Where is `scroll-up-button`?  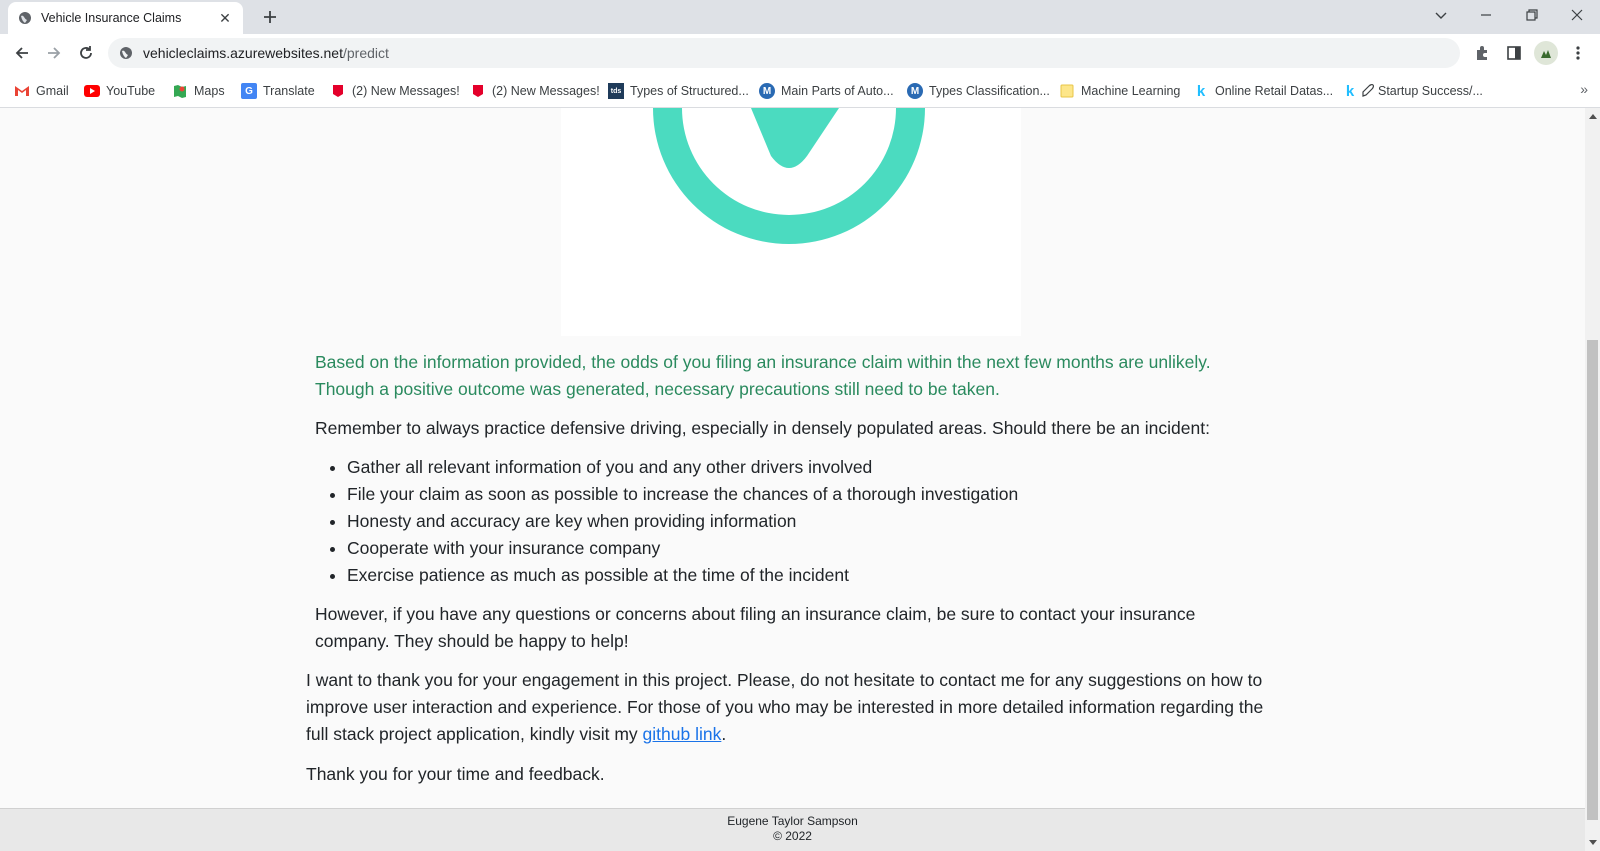
scroll-up-button is located at coordinates (1592, 116).